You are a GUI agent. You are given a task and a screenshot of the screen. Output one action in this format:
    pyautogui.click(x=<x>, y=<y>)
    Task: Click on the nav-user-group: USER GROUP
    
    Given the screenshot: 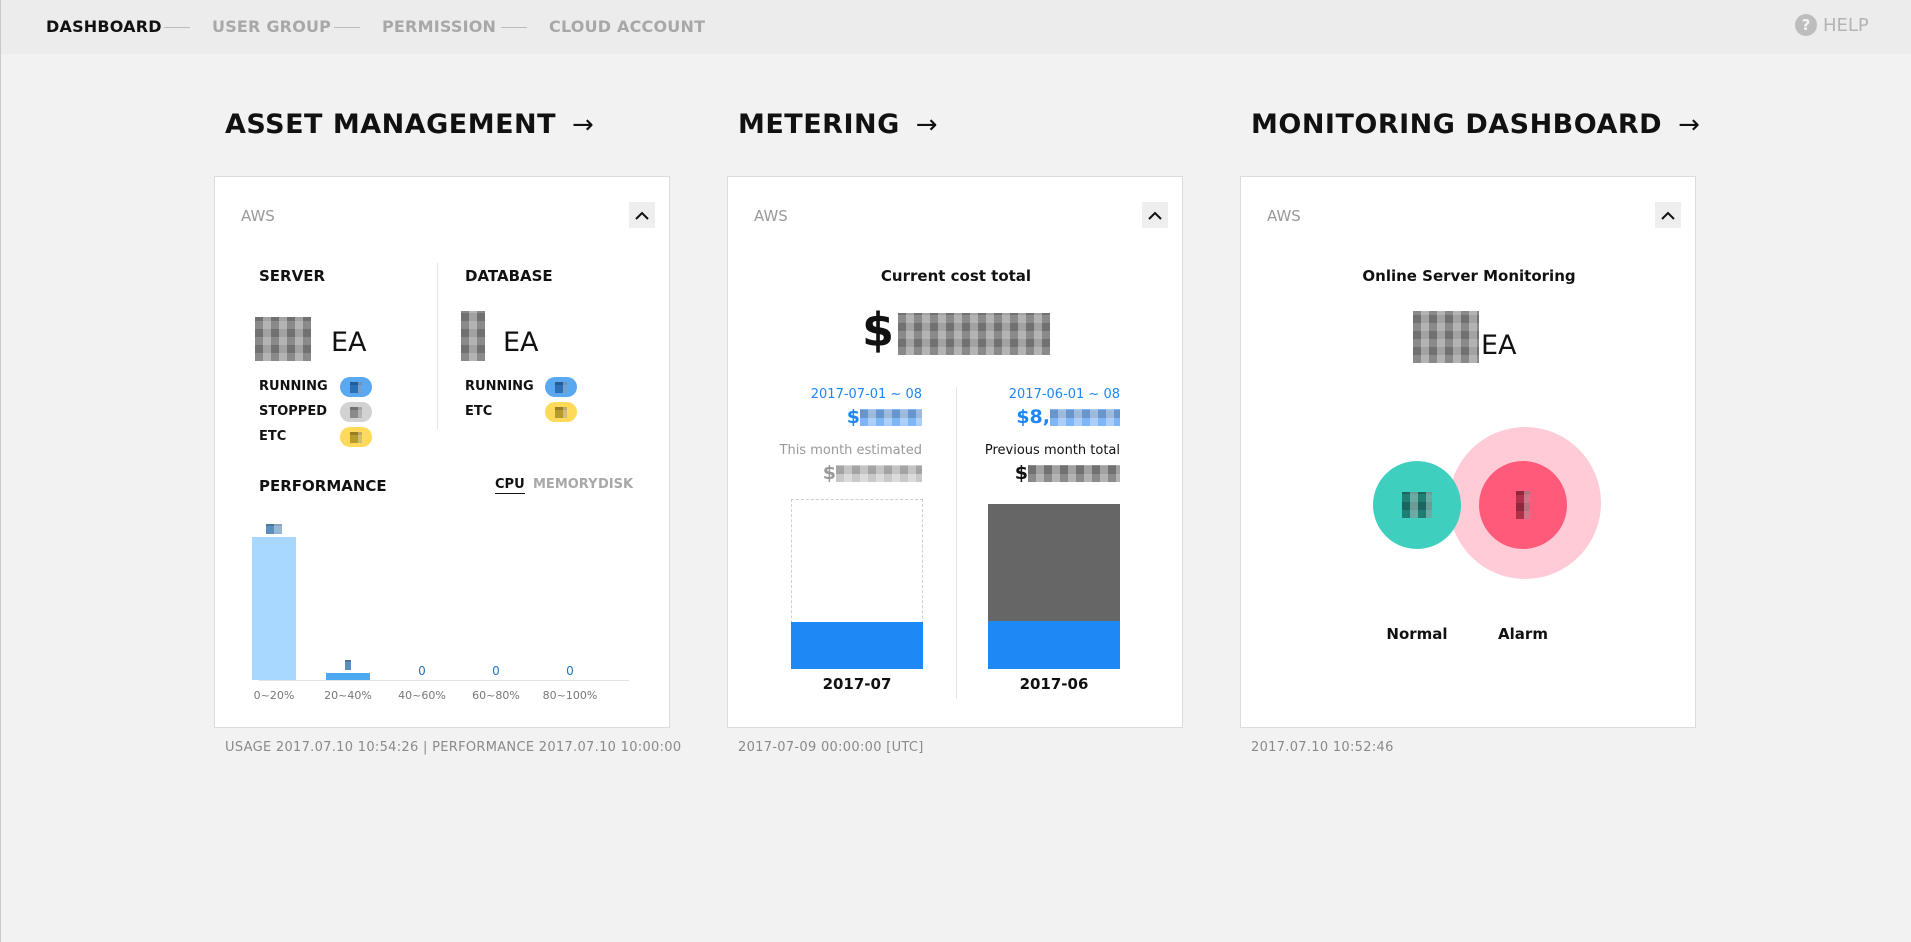 What is the action you would take?
    pyautogui.click(x=271, y=26)
    